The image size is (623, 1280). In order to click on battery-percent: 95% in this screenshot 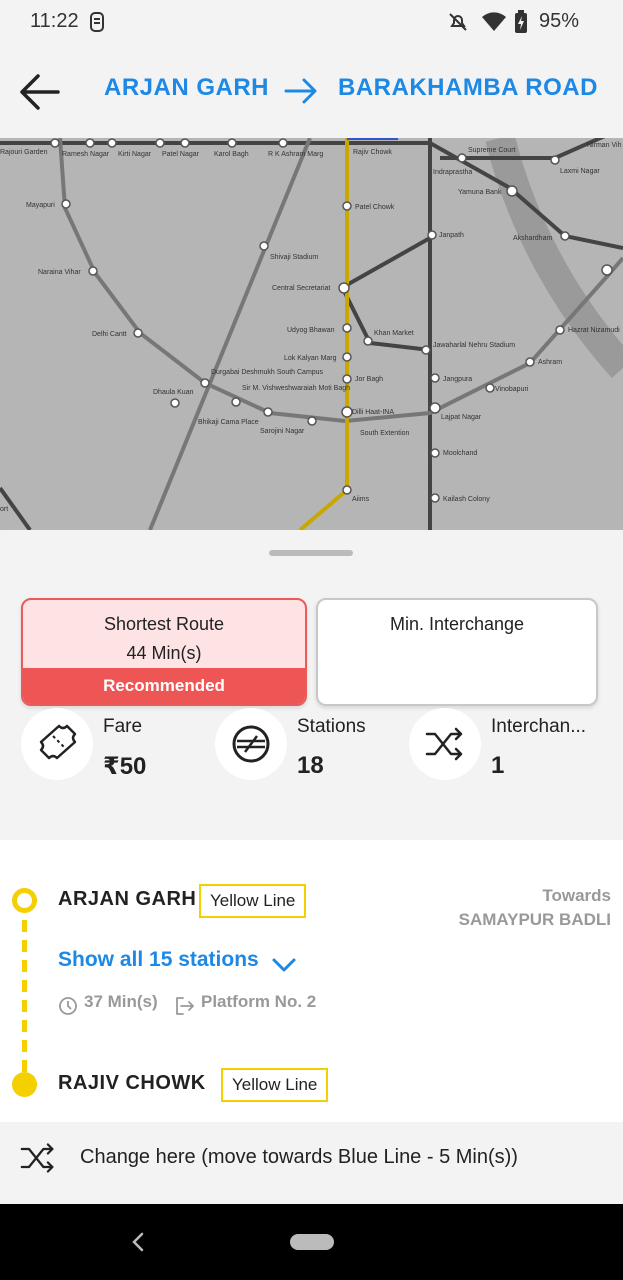, I will do `click(558, 21)`.